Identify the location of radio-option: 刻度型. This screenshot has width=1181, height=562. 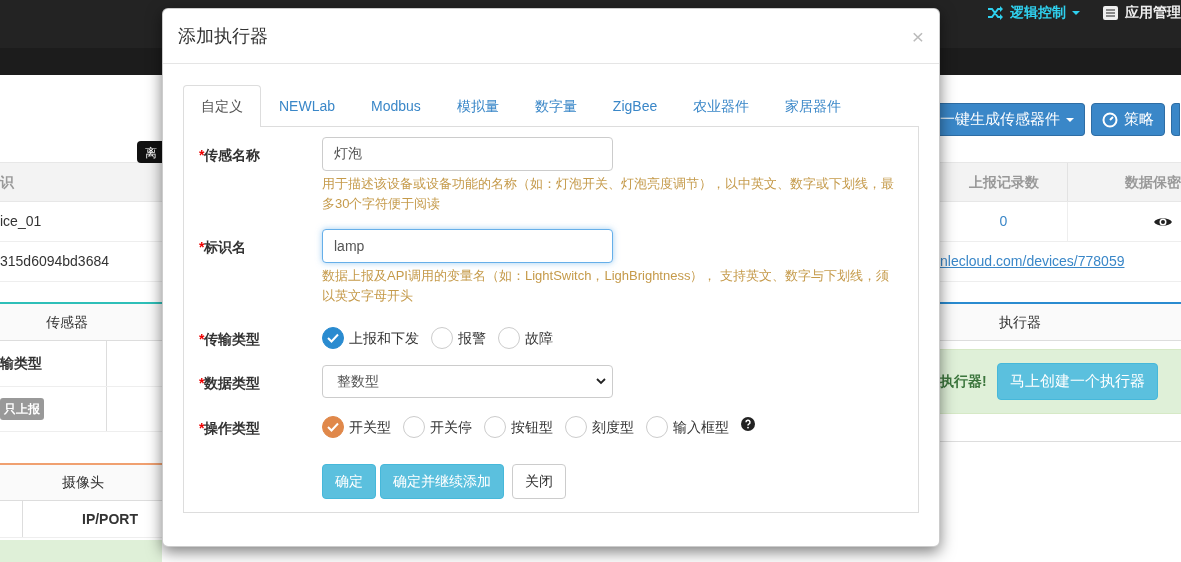
(599, 427).